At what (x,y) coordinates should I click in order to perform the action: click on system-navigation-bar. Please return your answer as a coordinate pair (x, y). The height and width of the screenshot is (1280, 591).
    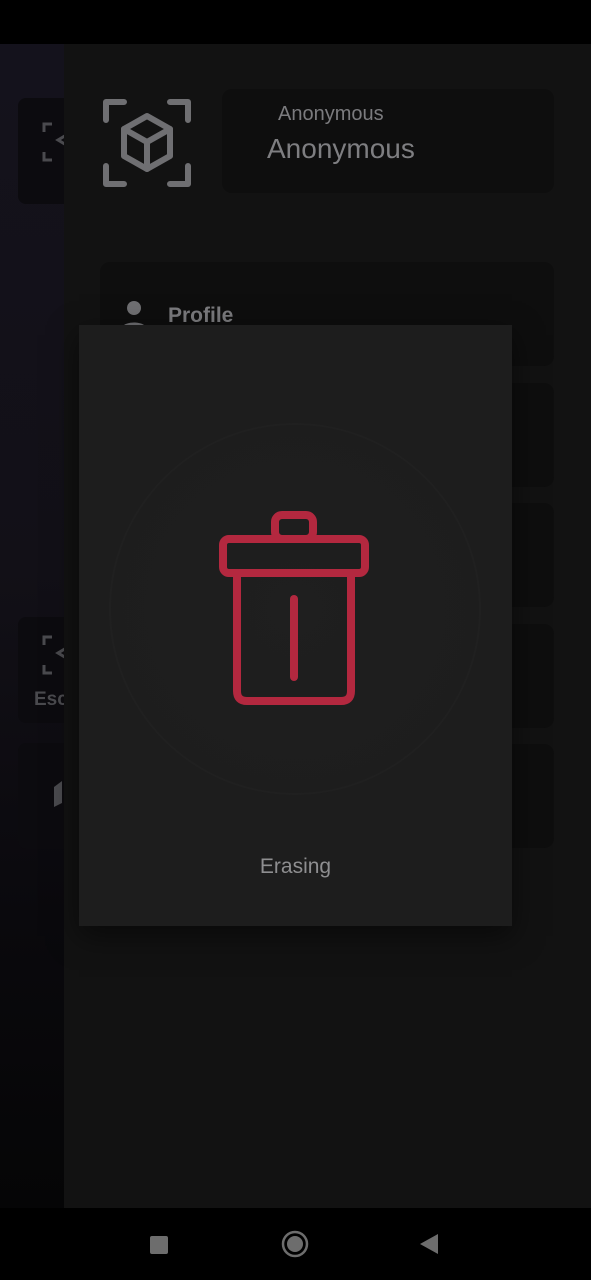
    Looking at the image, I should click on (295, 1244).